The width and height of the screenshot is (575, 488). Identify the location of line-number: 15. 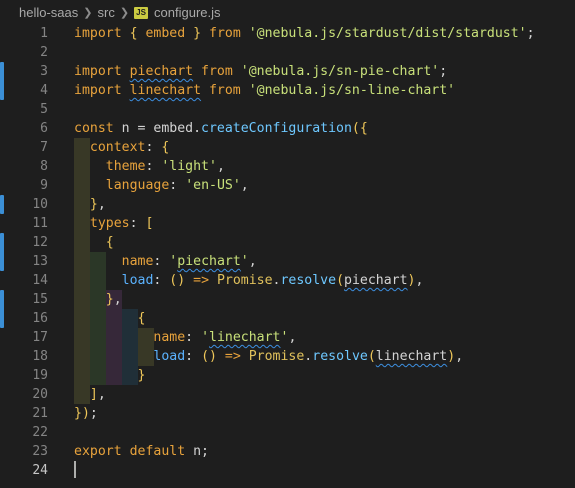
(40, 299).